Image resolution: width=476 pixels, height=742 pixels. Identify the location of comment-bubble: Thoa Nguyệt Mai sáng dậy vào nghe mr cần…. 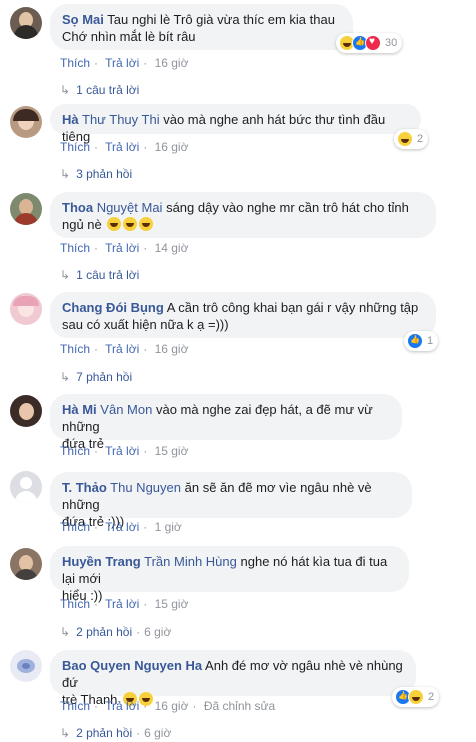
(243, 215).